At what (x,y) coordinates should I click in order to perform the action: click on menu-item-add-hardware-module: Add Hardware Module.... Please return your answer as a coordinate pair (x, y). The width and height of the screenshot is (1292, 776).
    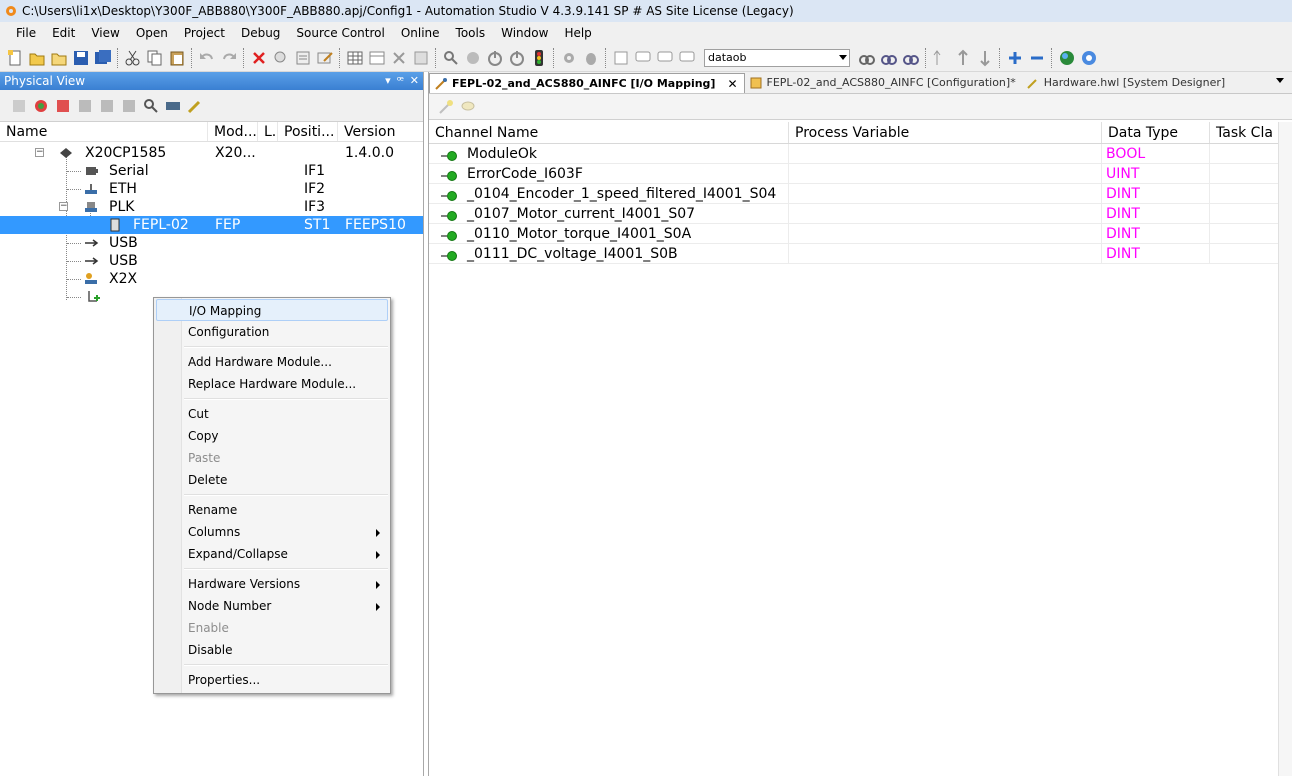
    Looking at the image, I should click on (272, 362).